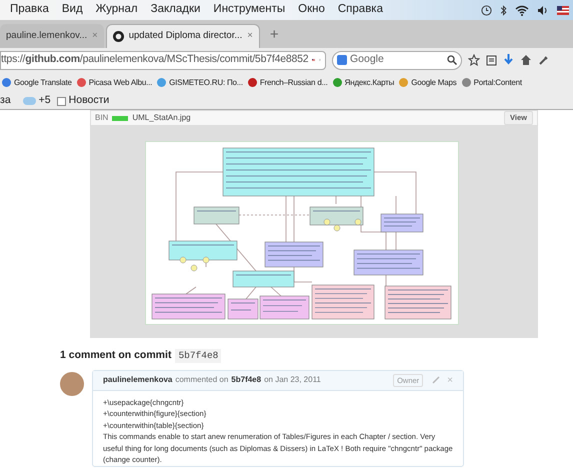  What do you see at coordinates (5, 101) in the screenshot?
I see `bookmark-link: за` at bounding box center [5, 101].